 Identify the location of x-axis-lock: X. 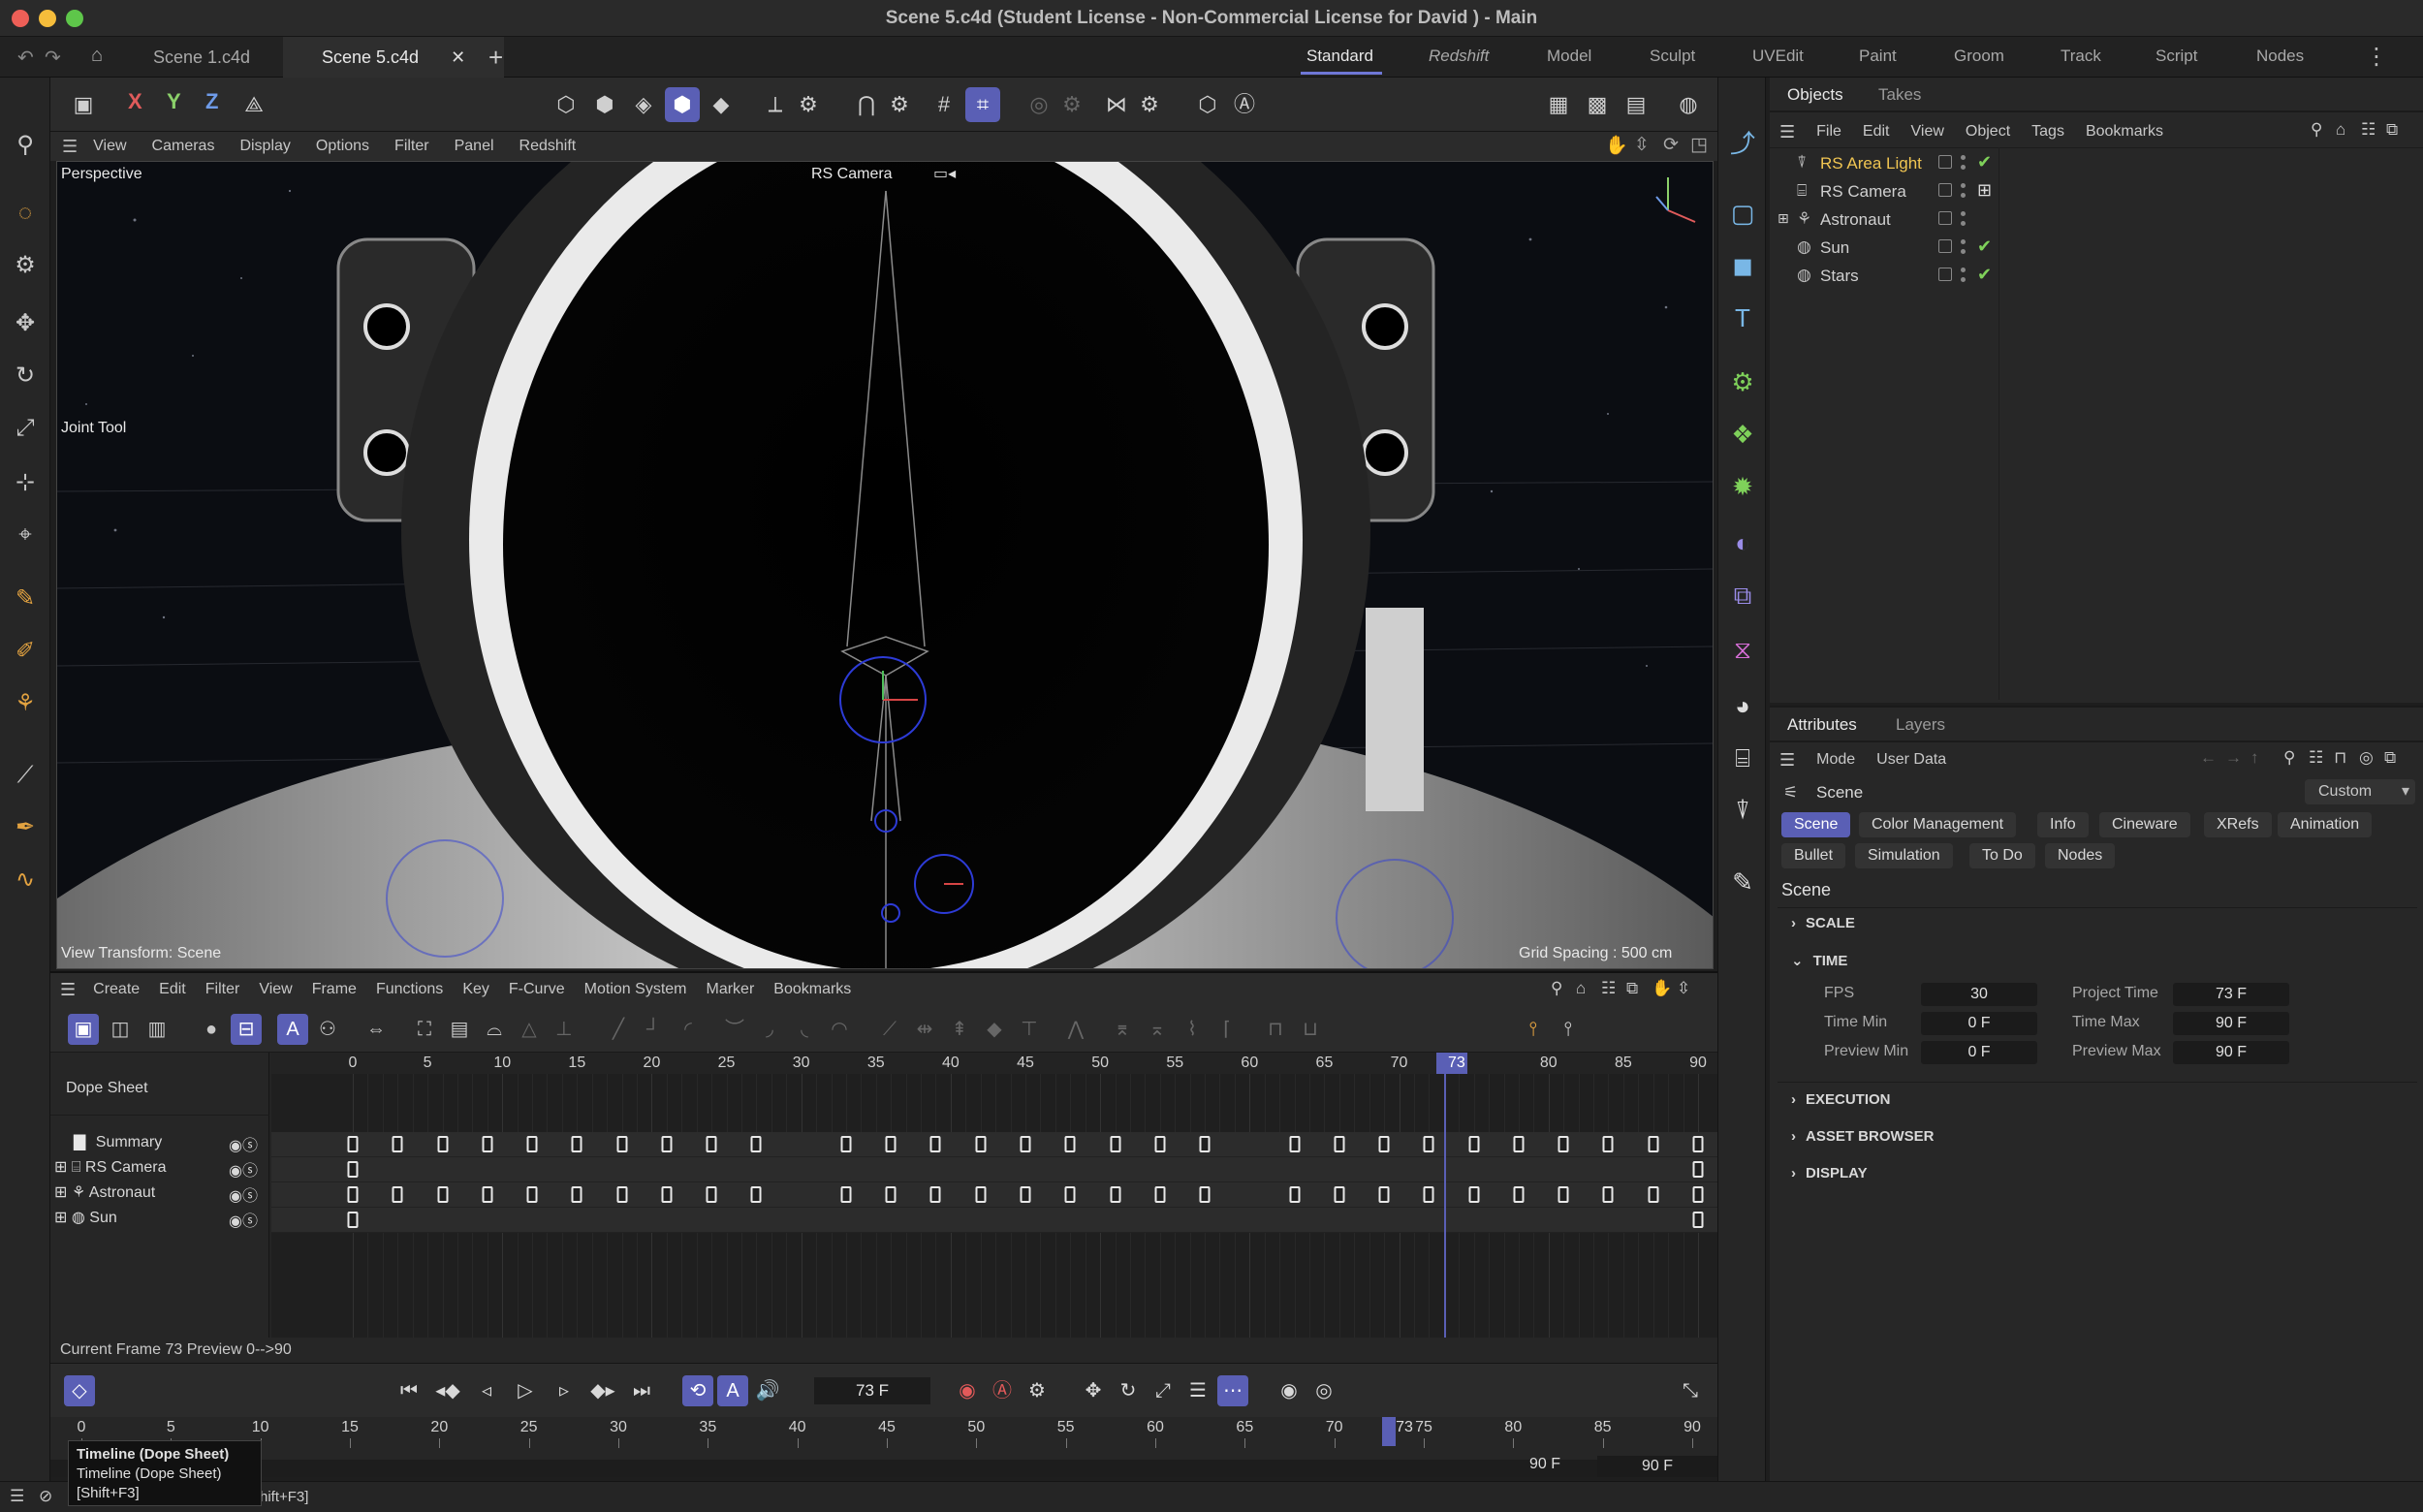
(135, 101).